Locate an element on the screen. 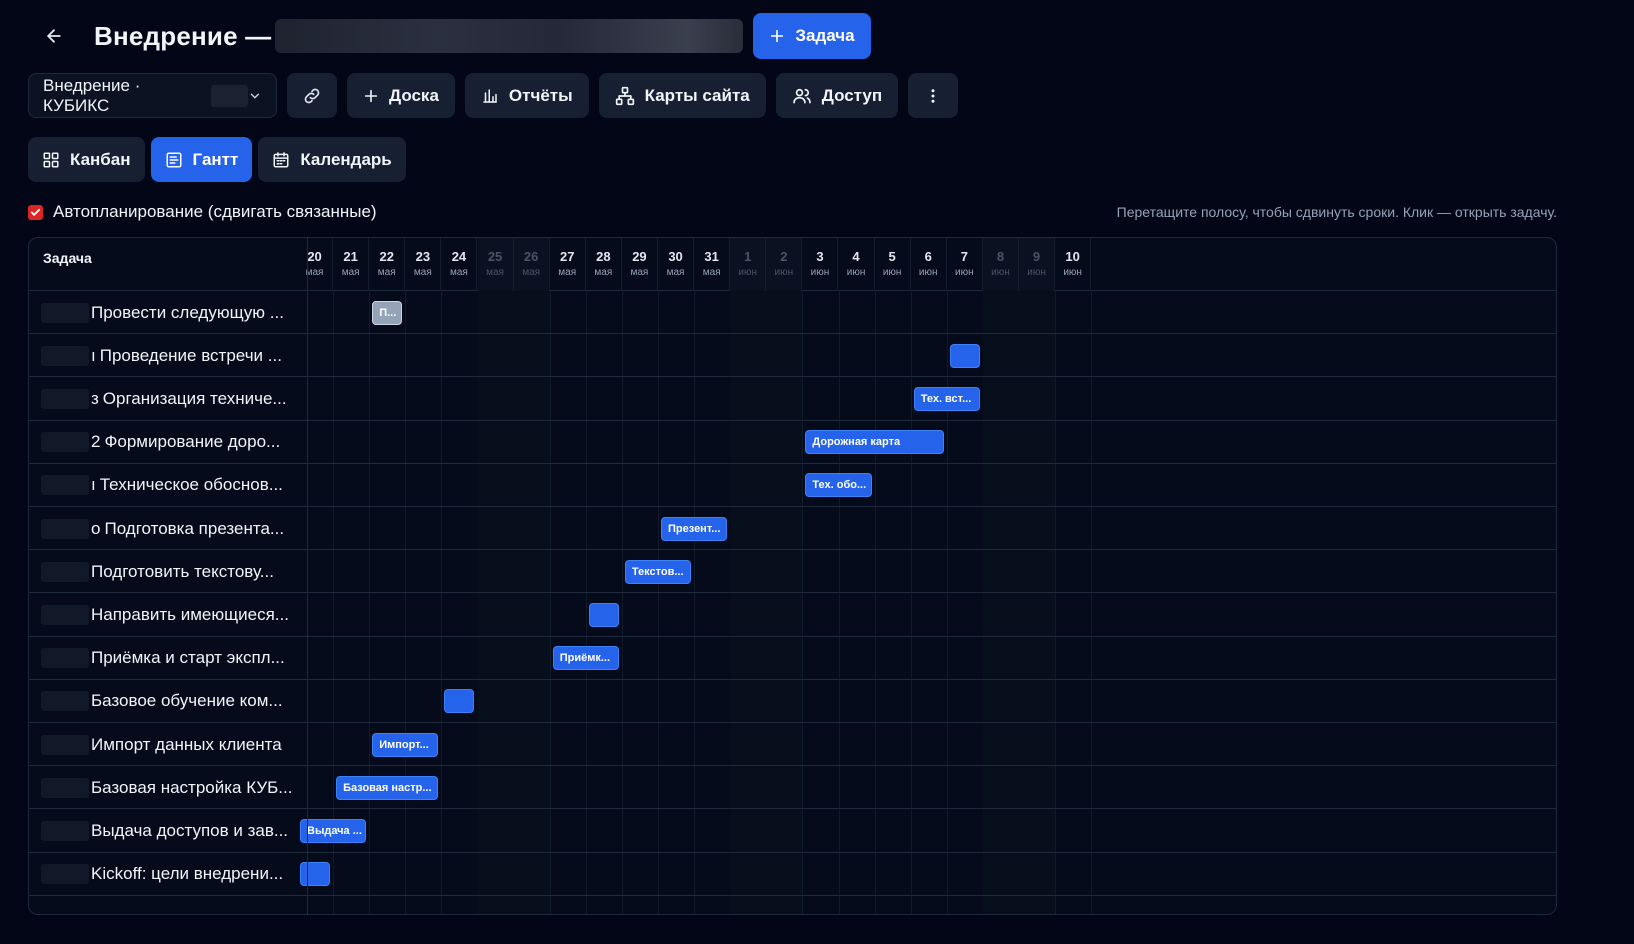 This screenshot has width=1634, height=944. day-header: 31 мая is located at coordinates (712, 264).